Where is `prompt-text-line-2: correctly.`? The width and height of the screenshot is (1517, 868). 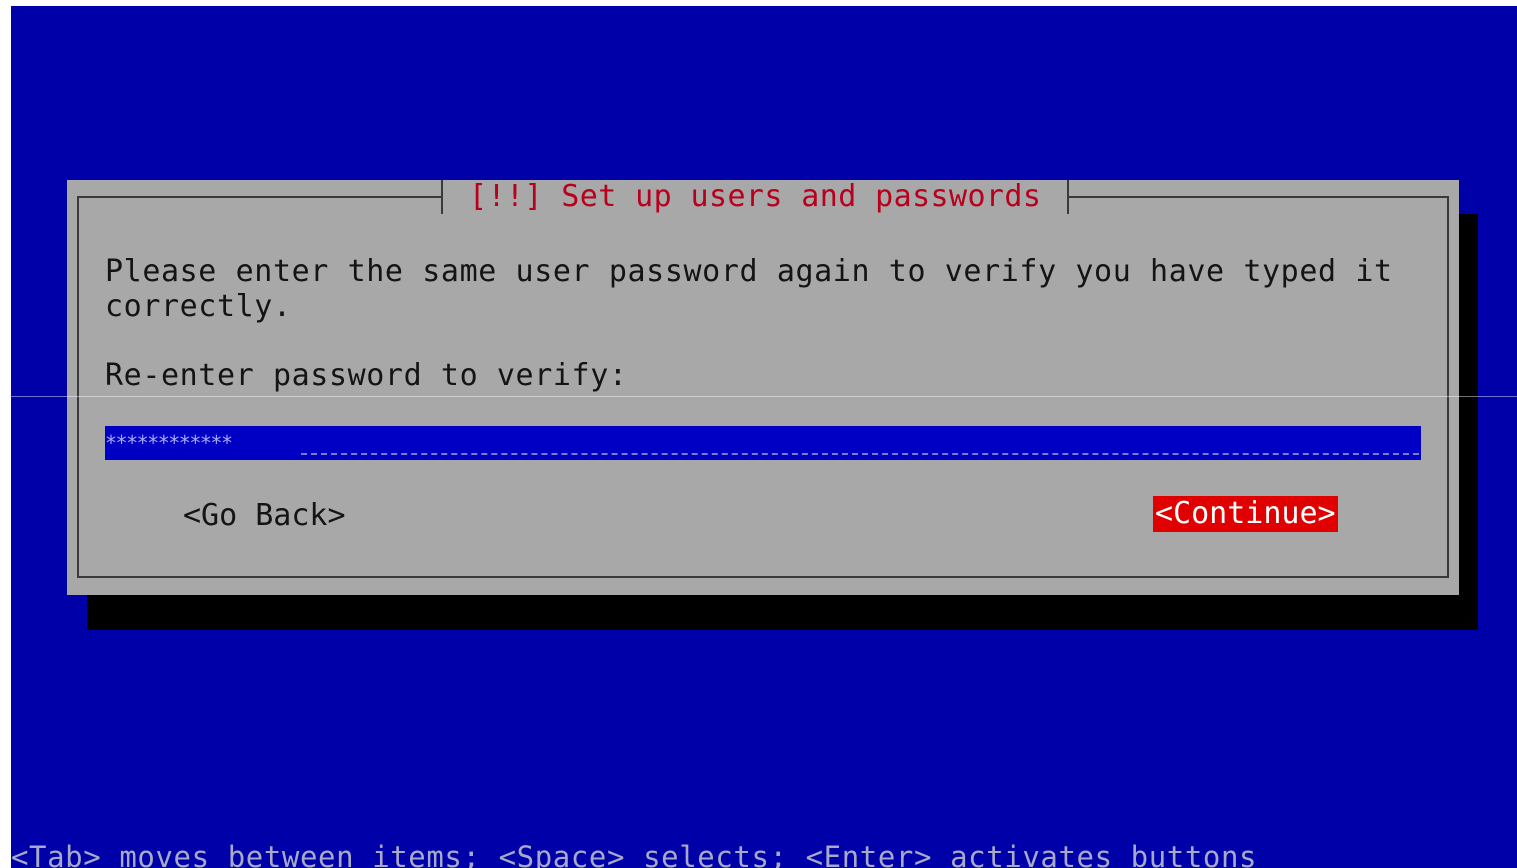
prompt-text-line-2: correctly. is located at coordinates (198, 306).